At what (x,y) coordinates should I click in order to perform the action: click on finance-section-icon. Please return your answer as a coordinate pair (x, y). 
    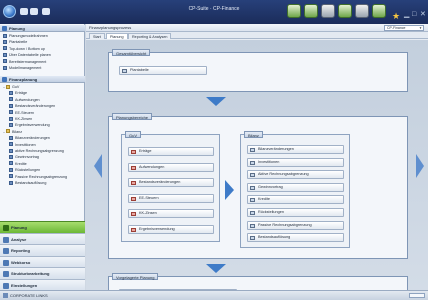
    Looking at the image, I should click on (4, 79).